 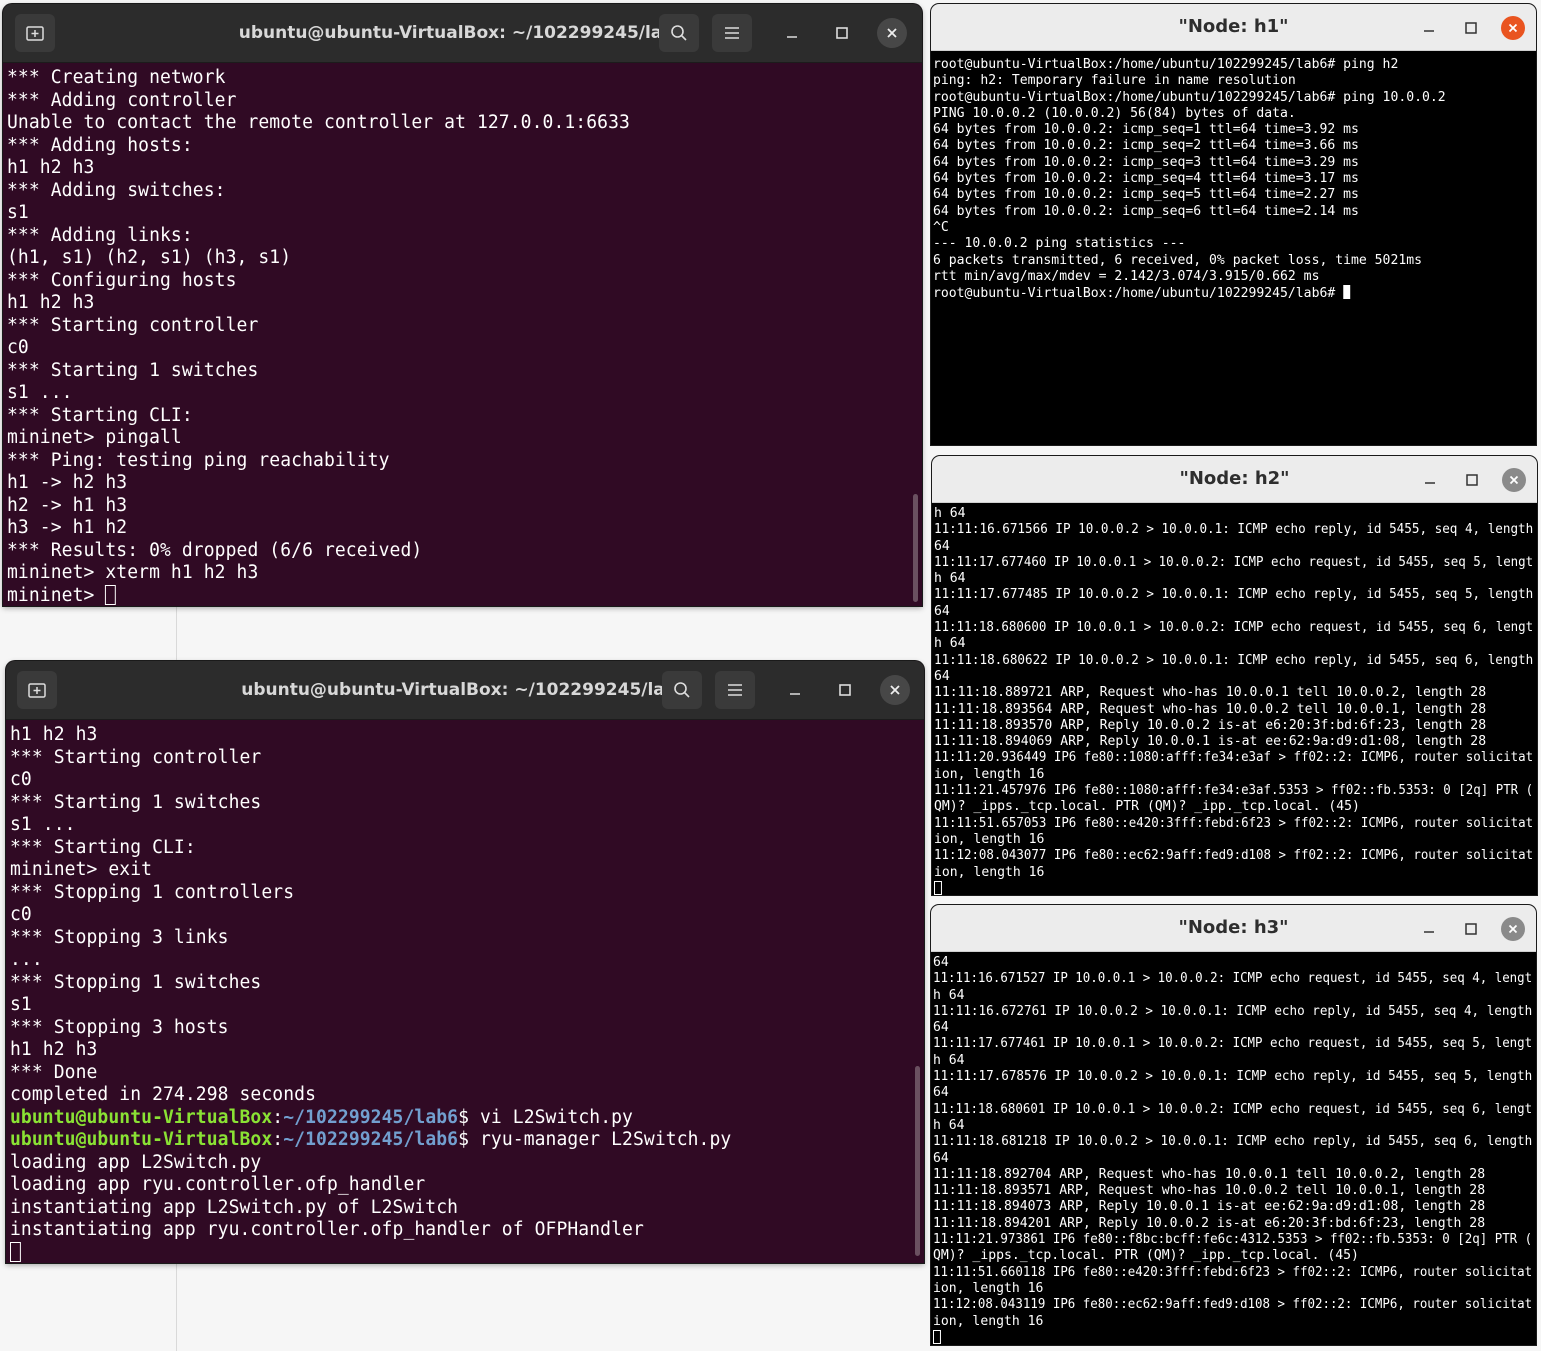 What do you see at coordinates (152, 892) in the screenshot?
I see `terminal-line: *** Stopping 1 controllers` at bounding box center [152, 892].